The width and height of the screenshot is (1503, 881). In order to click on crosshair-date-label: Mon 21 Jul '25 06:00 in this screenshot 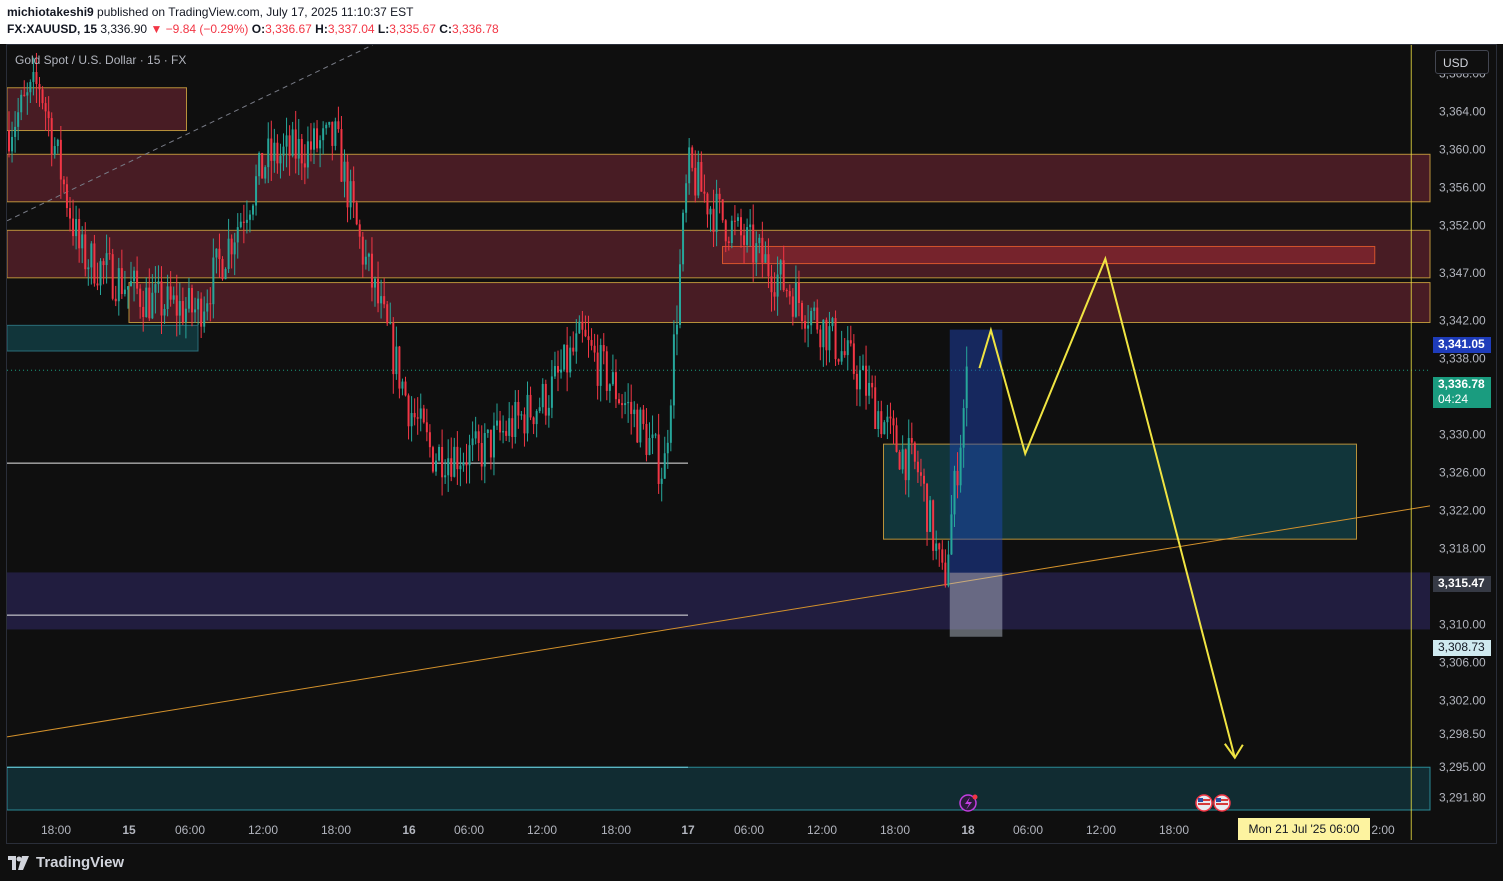, I will do `click(1304, 829)`.